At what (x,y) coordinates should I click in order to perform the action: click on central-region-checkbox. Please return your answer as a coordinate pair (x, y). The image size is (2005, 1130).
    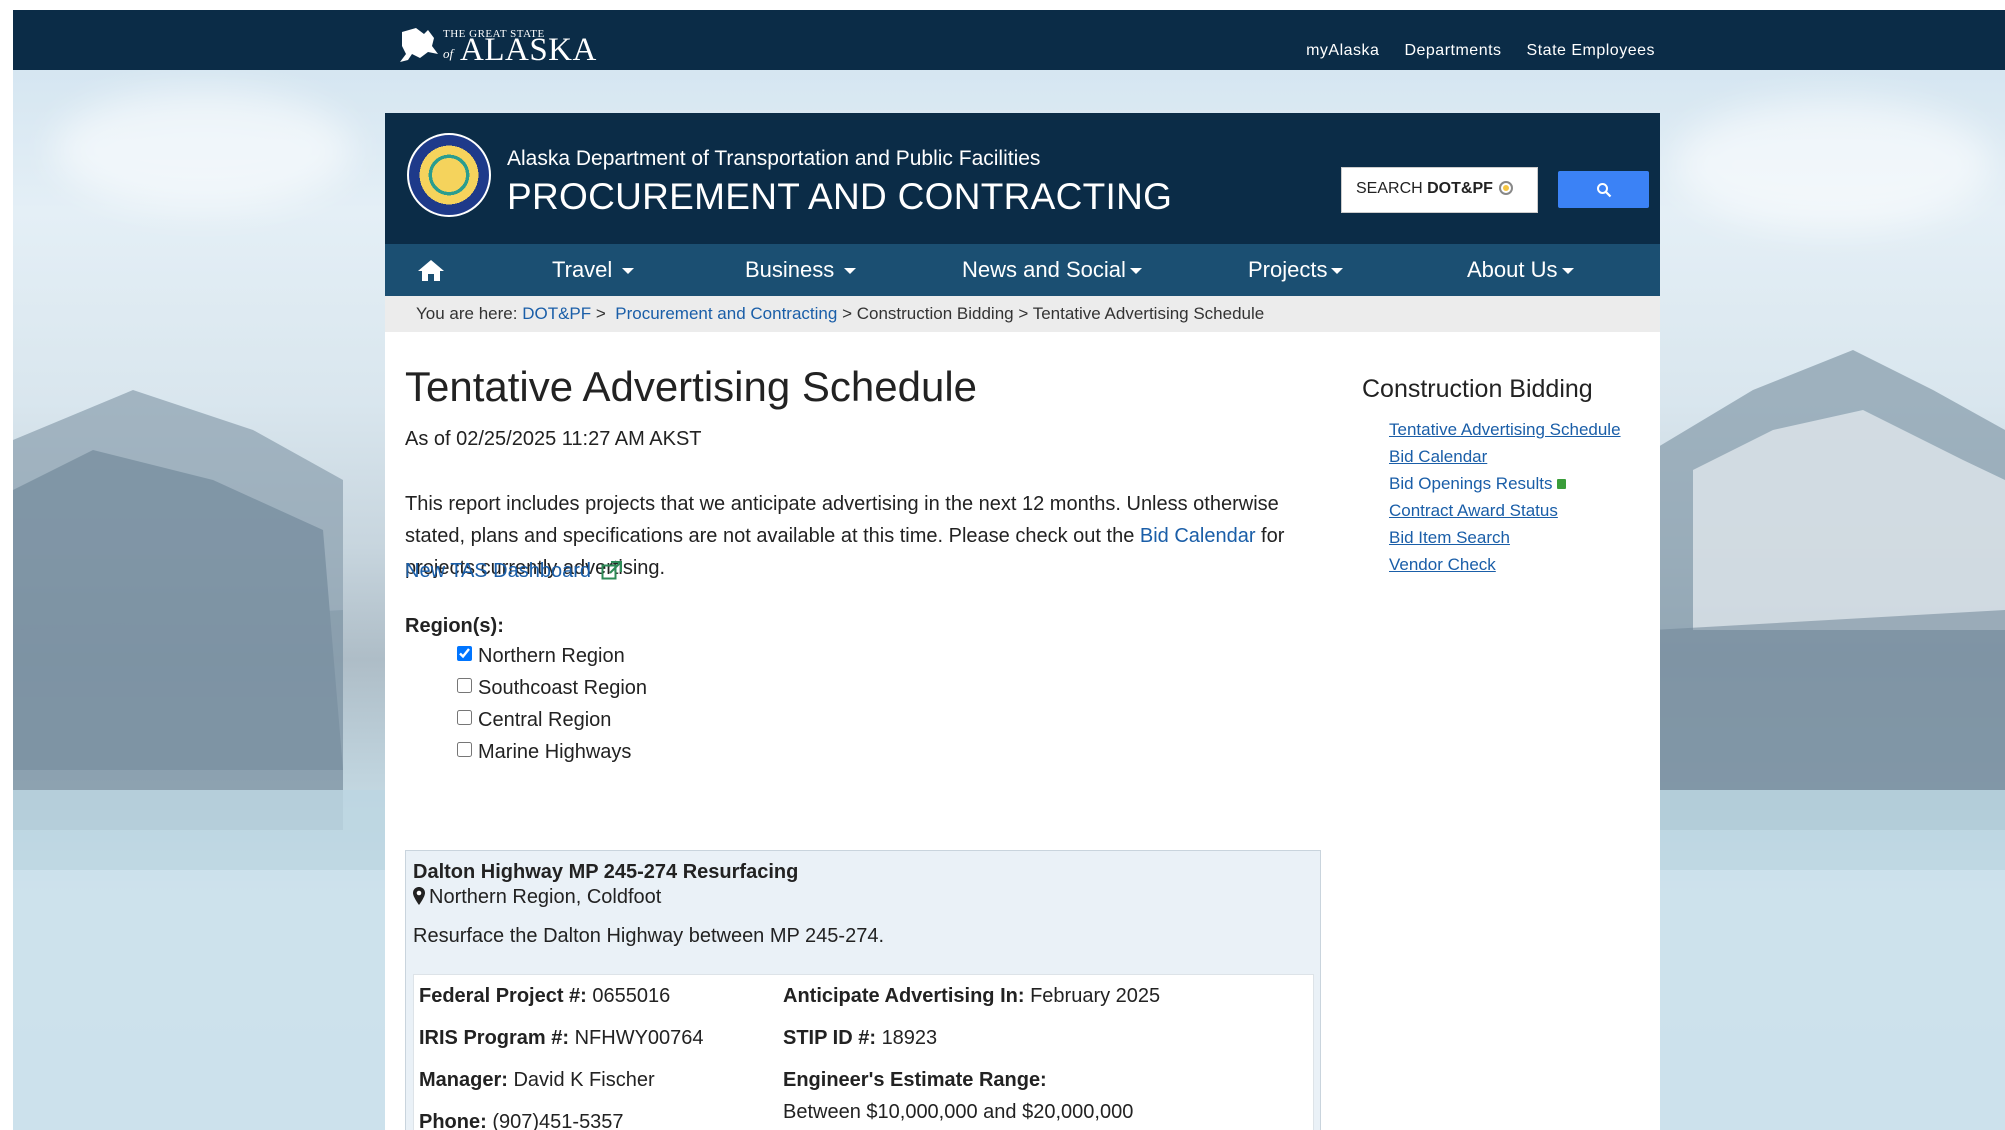
    Looking at the image, I should click on (464, 717).